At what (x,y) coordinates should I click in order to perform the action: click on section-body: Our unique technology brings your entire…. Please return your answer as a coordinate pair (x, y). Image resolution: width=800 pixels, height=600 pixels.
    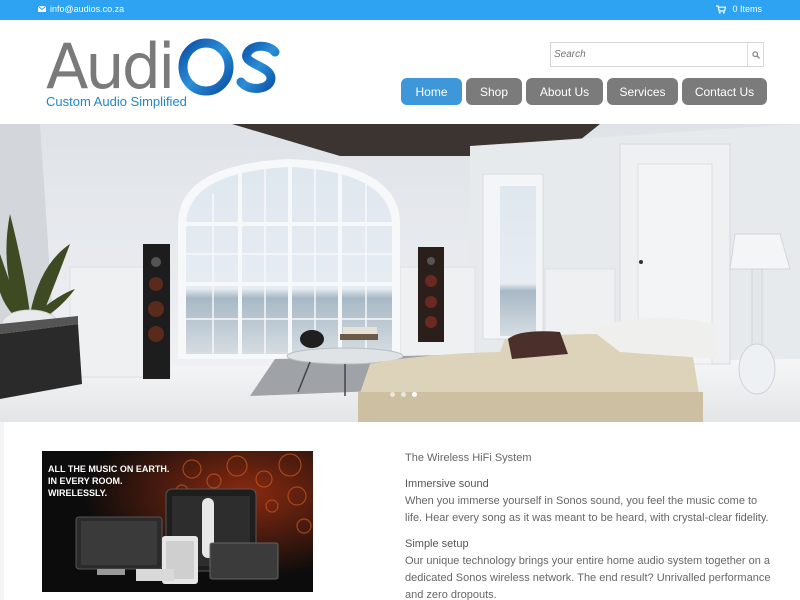
    Looking at the image, I should click on (588, 577).